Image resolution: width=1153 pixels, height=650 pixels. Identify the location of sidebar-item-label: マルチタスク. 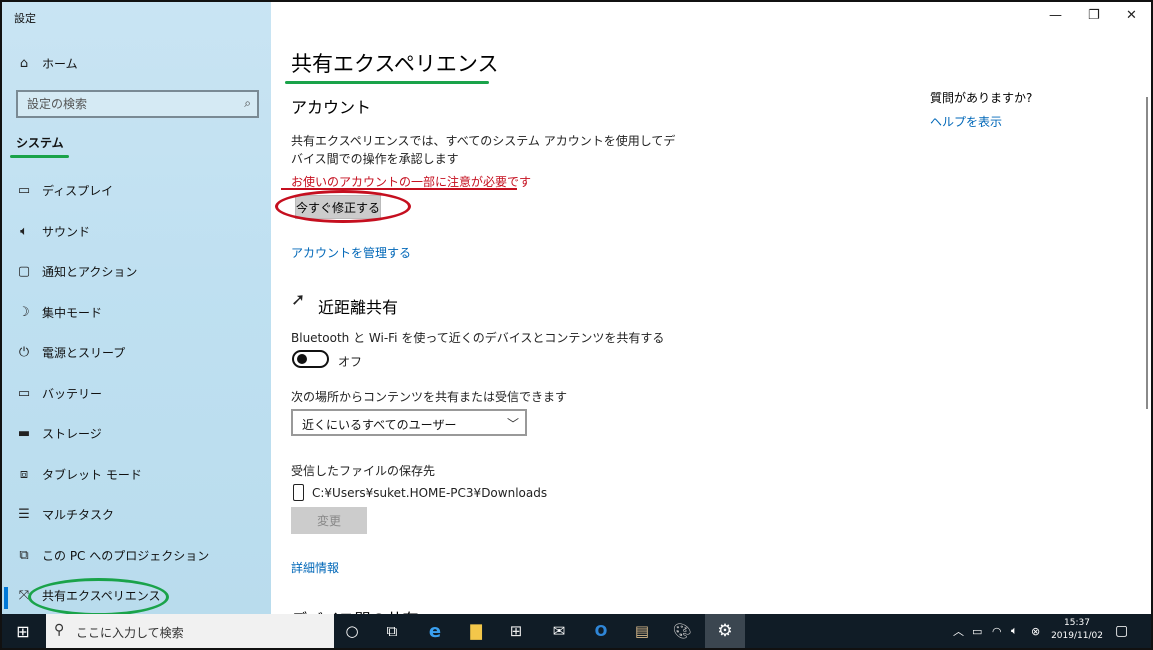
(78, 514).